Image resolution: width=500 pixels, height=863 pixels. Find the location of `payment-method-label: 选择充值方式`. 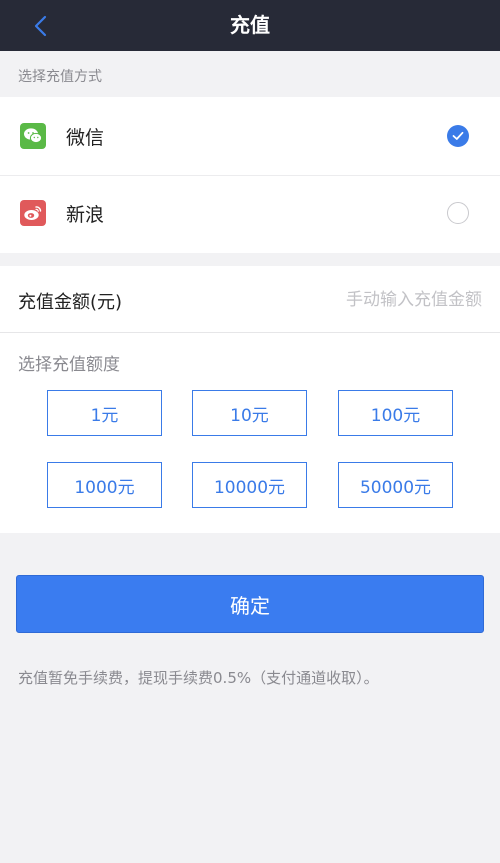

payment-method-label: 选择充值方式 is located at coordinates (60, 77).